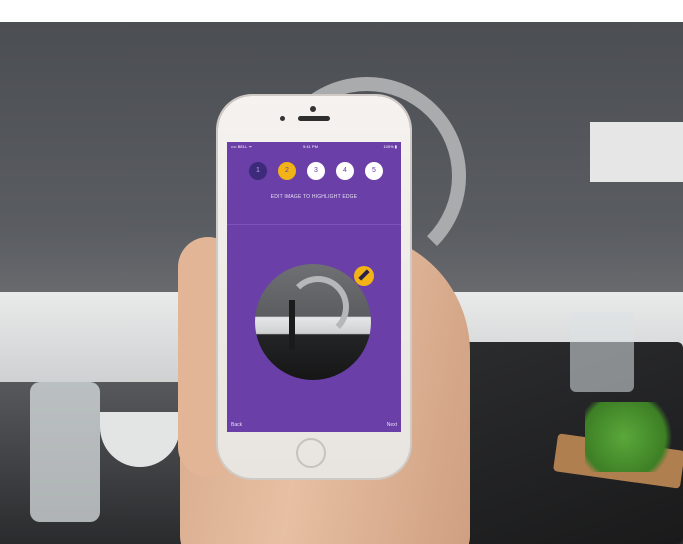 The image size is (683, 544). I want to click on instruction-text: EDIT IMAGE TO HIGHLIGHT EDGE, so click(314, 197).